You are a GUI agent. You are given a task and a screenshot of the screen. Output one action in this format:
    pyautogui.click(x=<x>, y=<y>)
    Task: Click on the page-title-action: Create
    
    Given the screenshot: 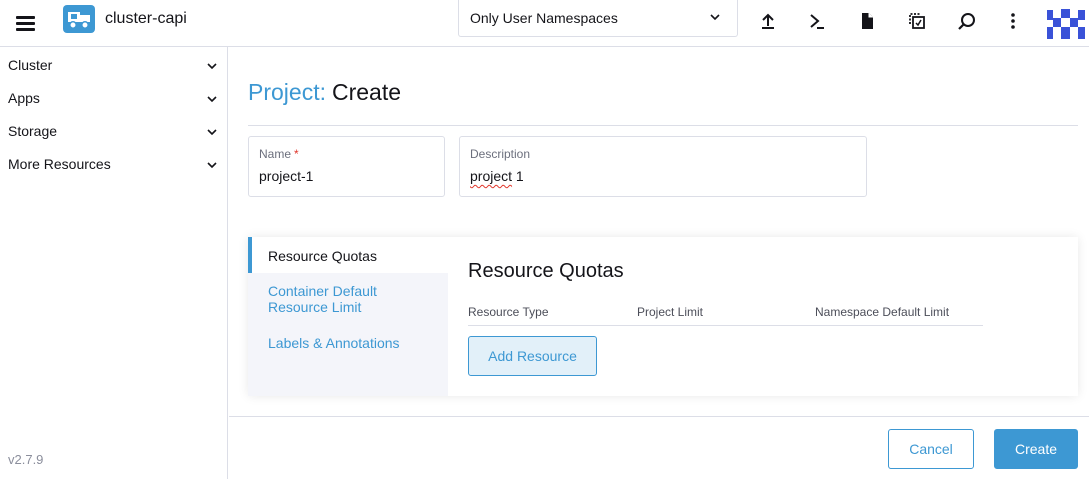 What is the action you would take?
    pyautogui.click(x=366, y=92)
    